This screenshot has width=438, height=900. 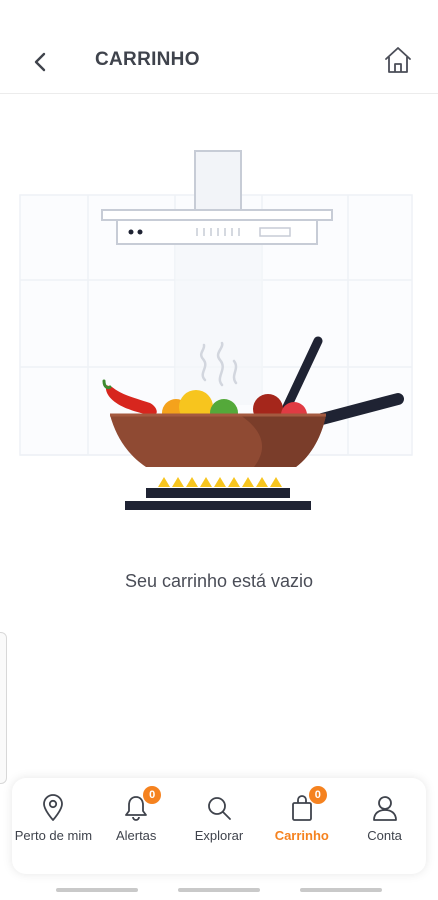 I want to click on nav-label: Perto de mim, so click(x=53, y=835).